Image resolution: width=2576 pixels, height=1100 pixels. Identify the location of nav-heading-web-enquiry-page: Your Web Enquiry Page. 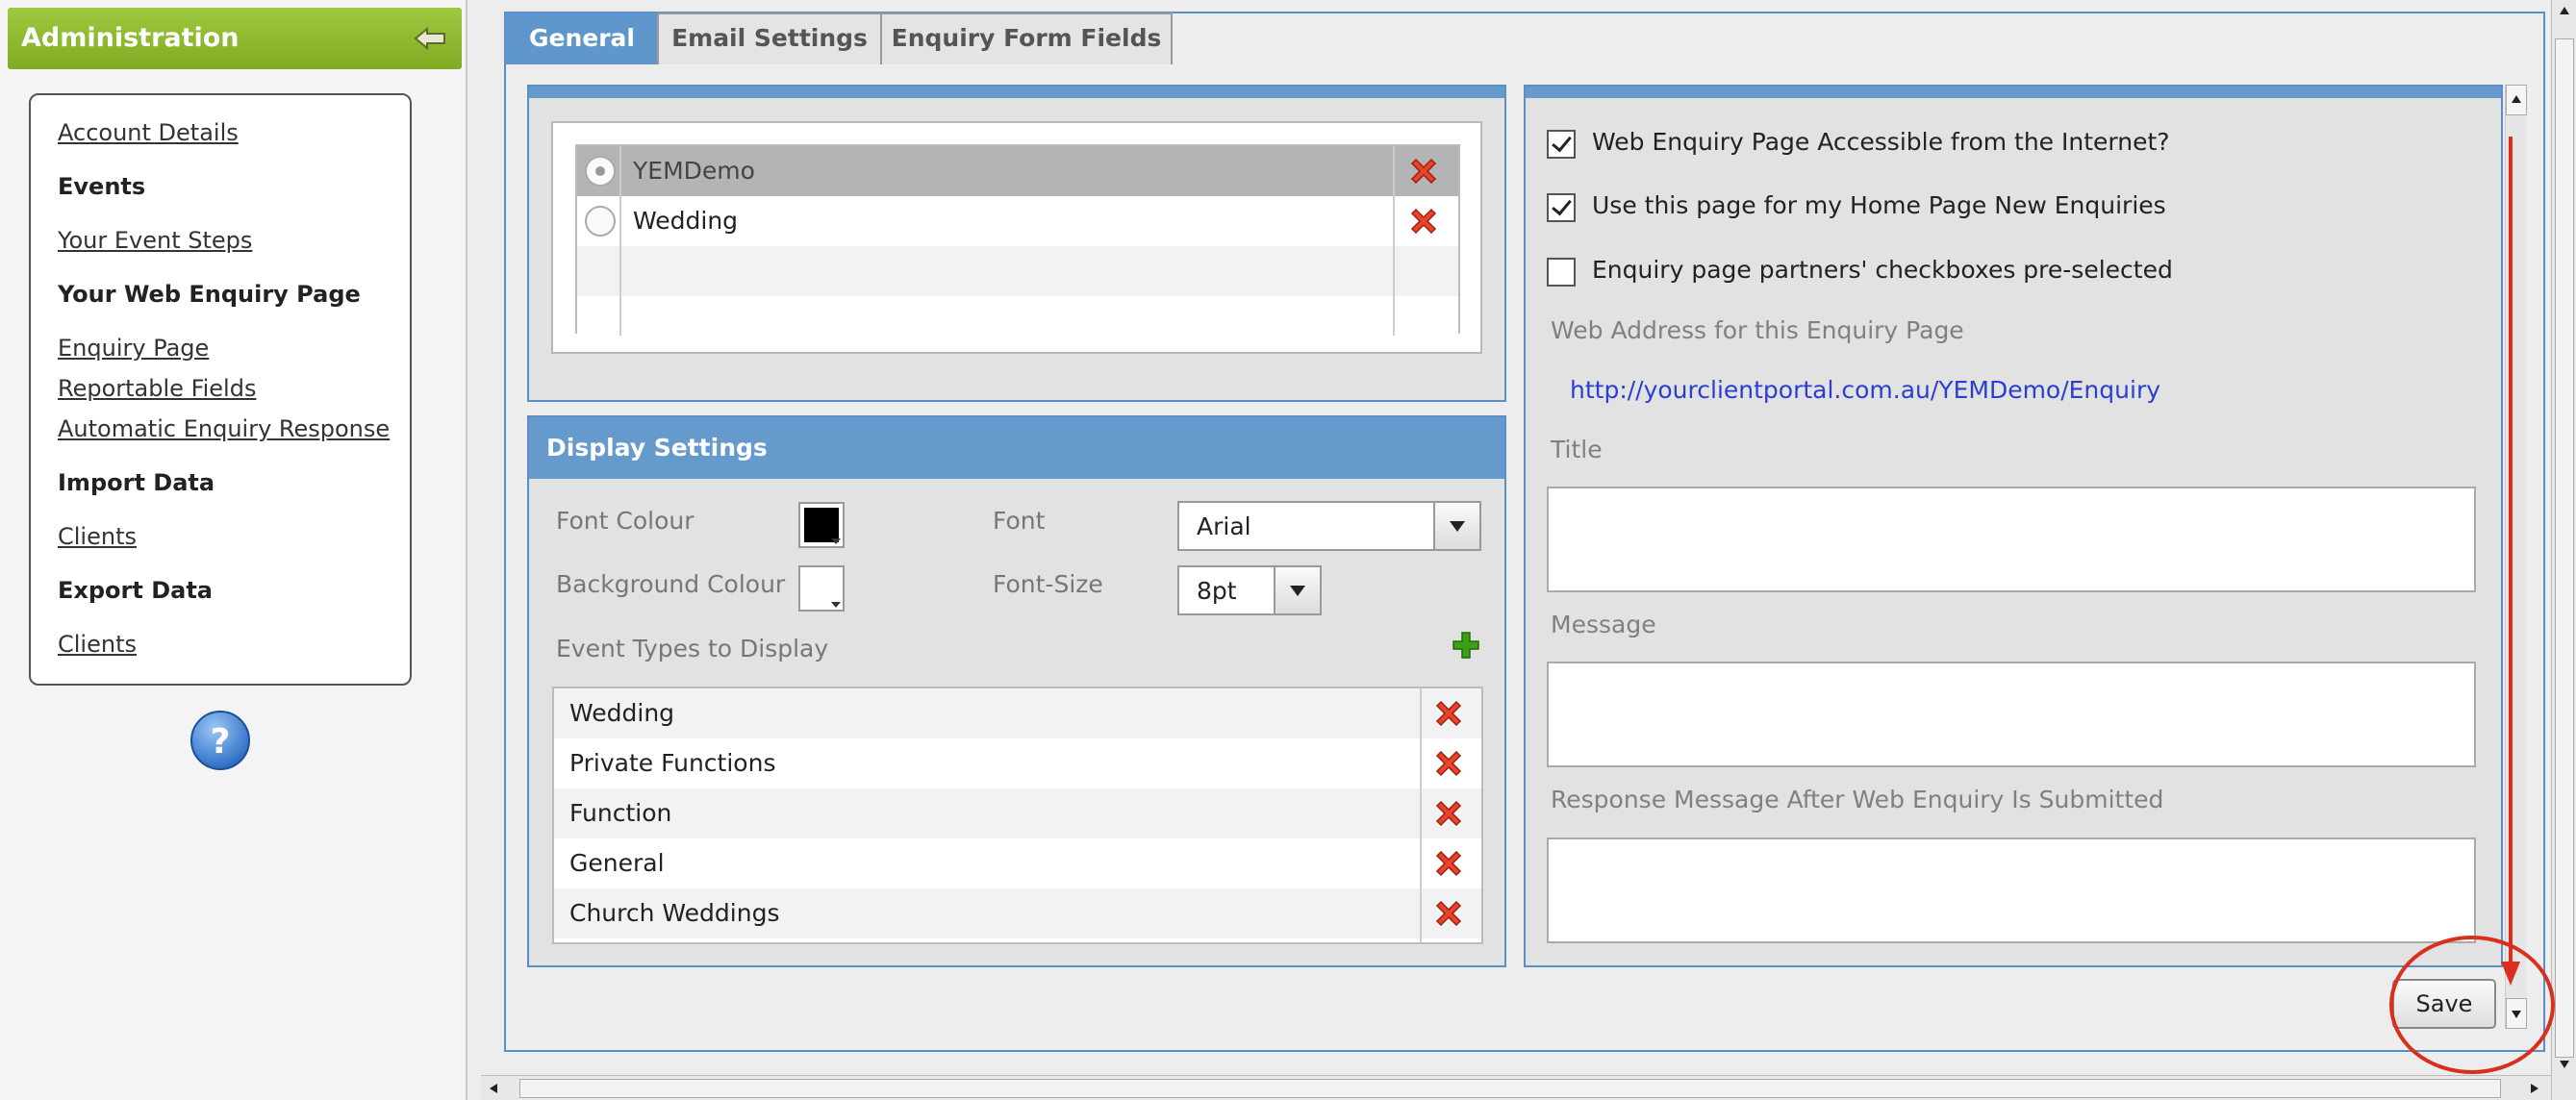
(209, 295).